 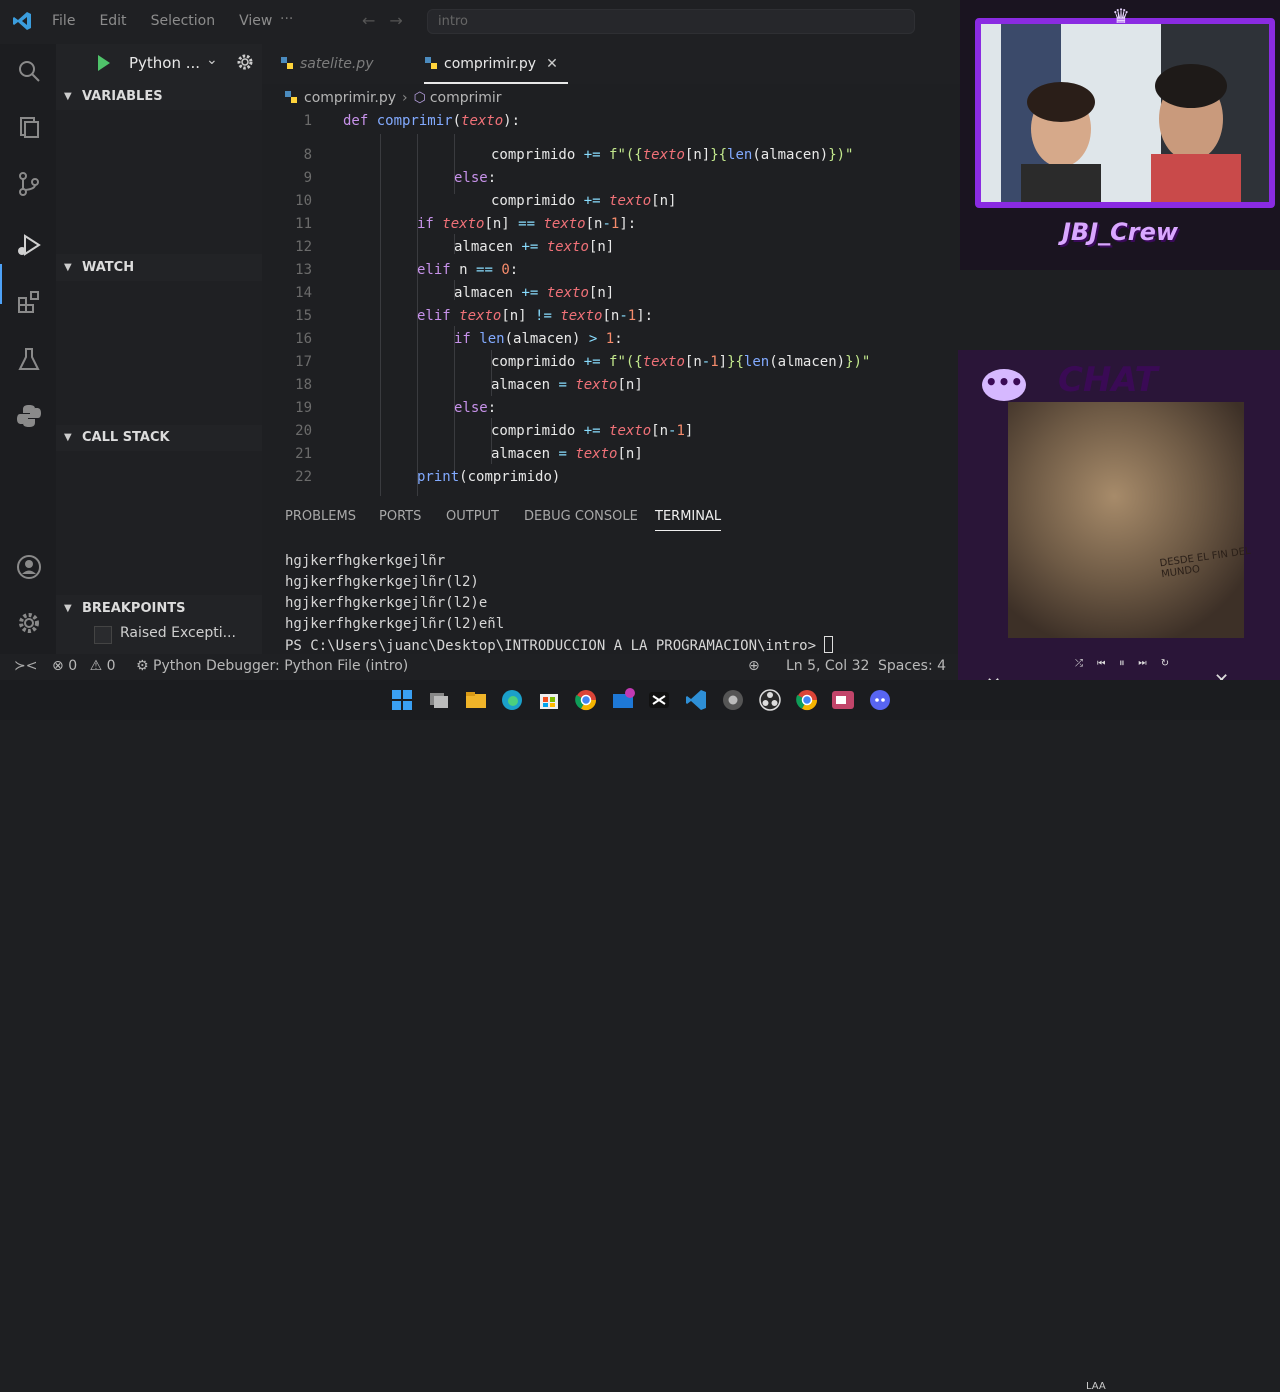 What do you see at coordinates (754, 666) in the screenshot?
I see `zoom-icon: ⊕` at bounding box center [754, 666].